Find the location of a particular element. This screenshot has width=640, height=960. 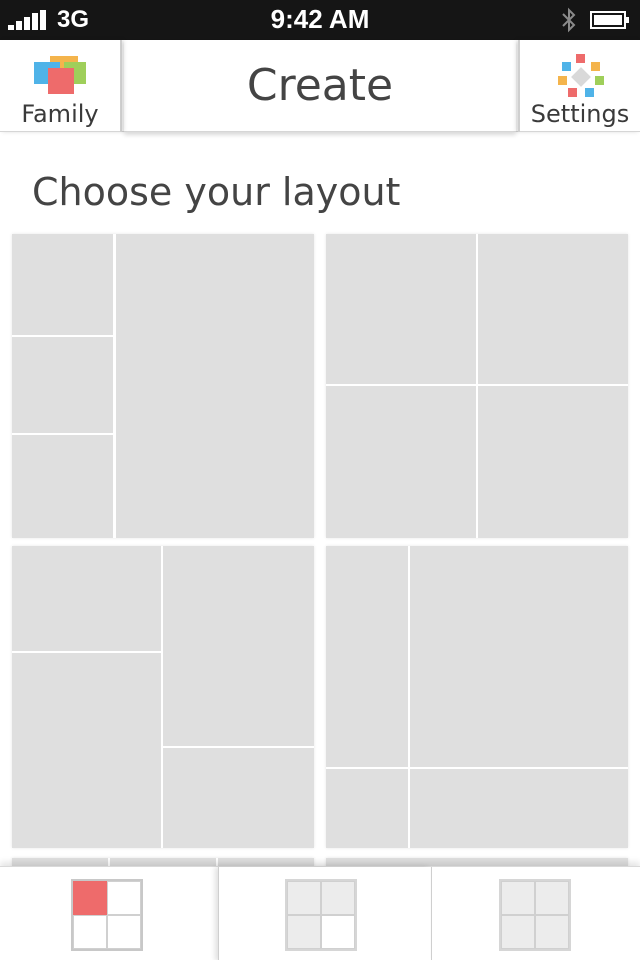

family-button: Family is located at coordinates (61, 86).